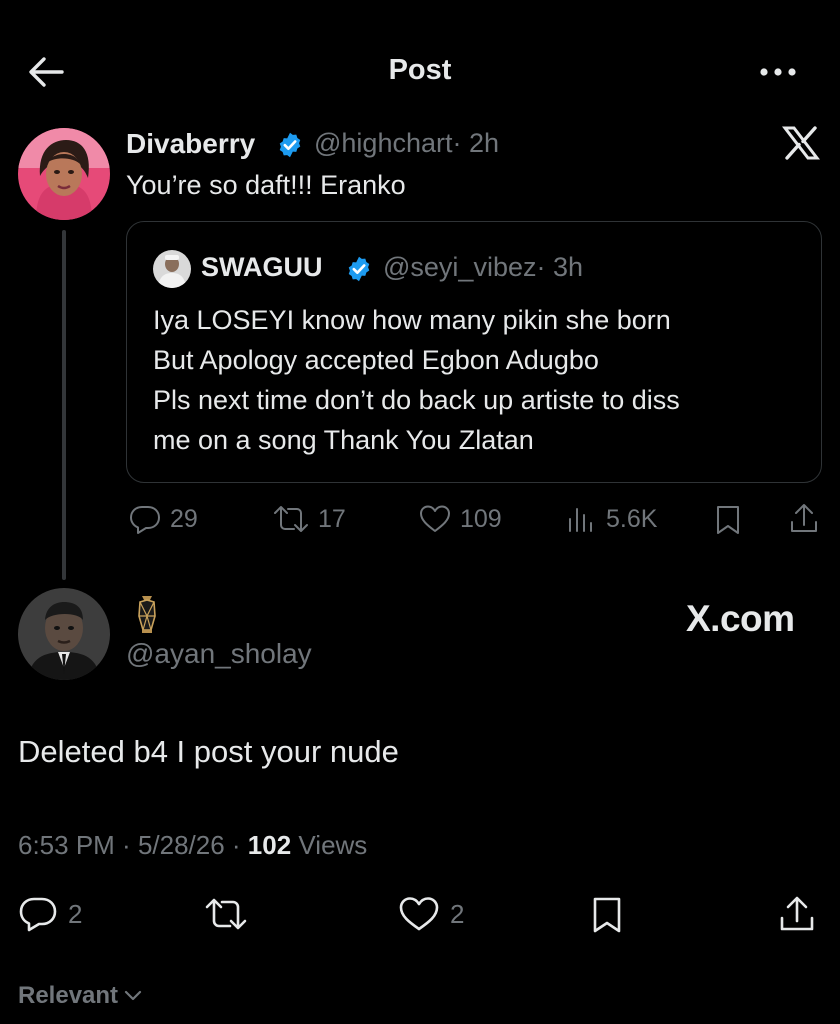 This screenshot has height=1024, width=840. What do you see at coordinates (412, 320) in the screenshot?
I see `quoted-line: Iya LOSEYI know how many pikin she born` at bounding box center [412, 320].